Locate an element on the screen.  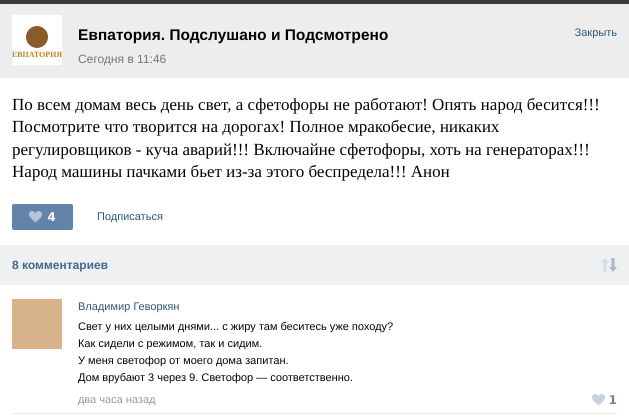
close-link: Закрыть is located at coordinates (595, 46).